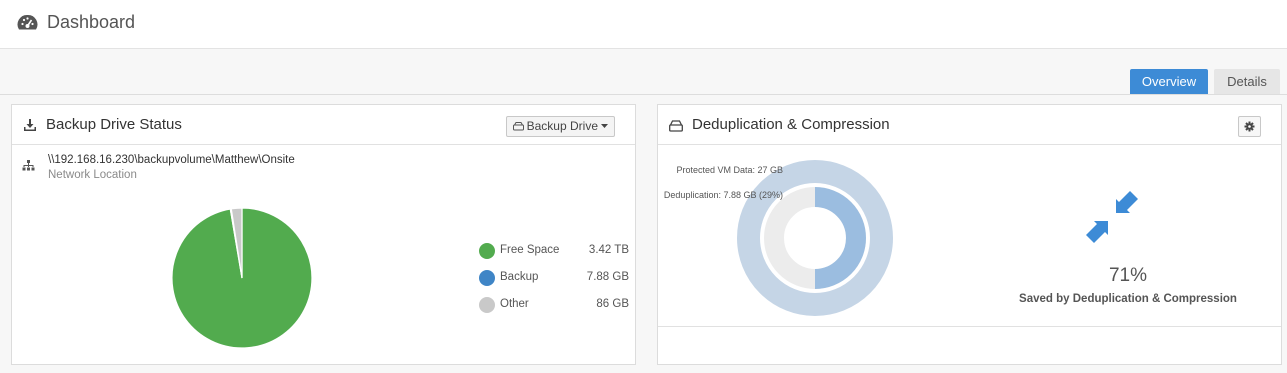 This screenshot has height=373, width=1287. Describe the element at coordinates (91, 22) in the screenshot. I see `page-title: Dashboard` at that location.